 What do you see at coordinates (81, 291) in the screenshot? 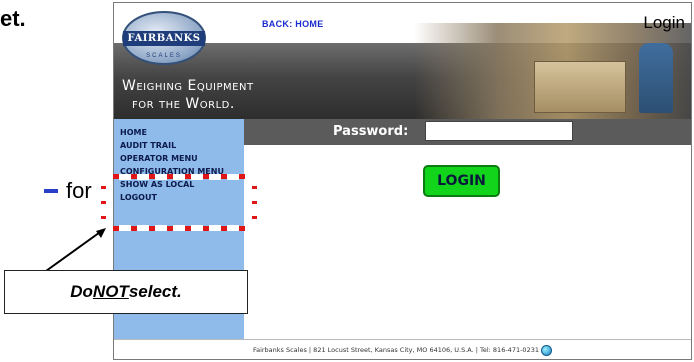
I see `callout-text-pre: Do` at bounding box center [81, 291].